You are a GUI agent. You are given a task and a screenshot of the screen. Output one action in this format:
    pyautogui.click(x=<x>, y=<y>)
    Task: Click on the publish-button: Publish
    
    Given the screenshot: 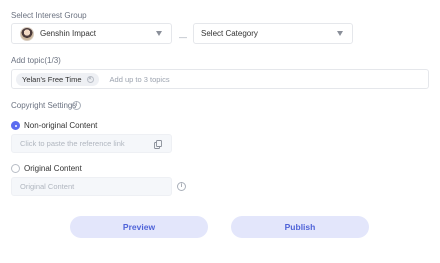 What is the action you would take?
    pyautogui.click(x=300, y=227)
    